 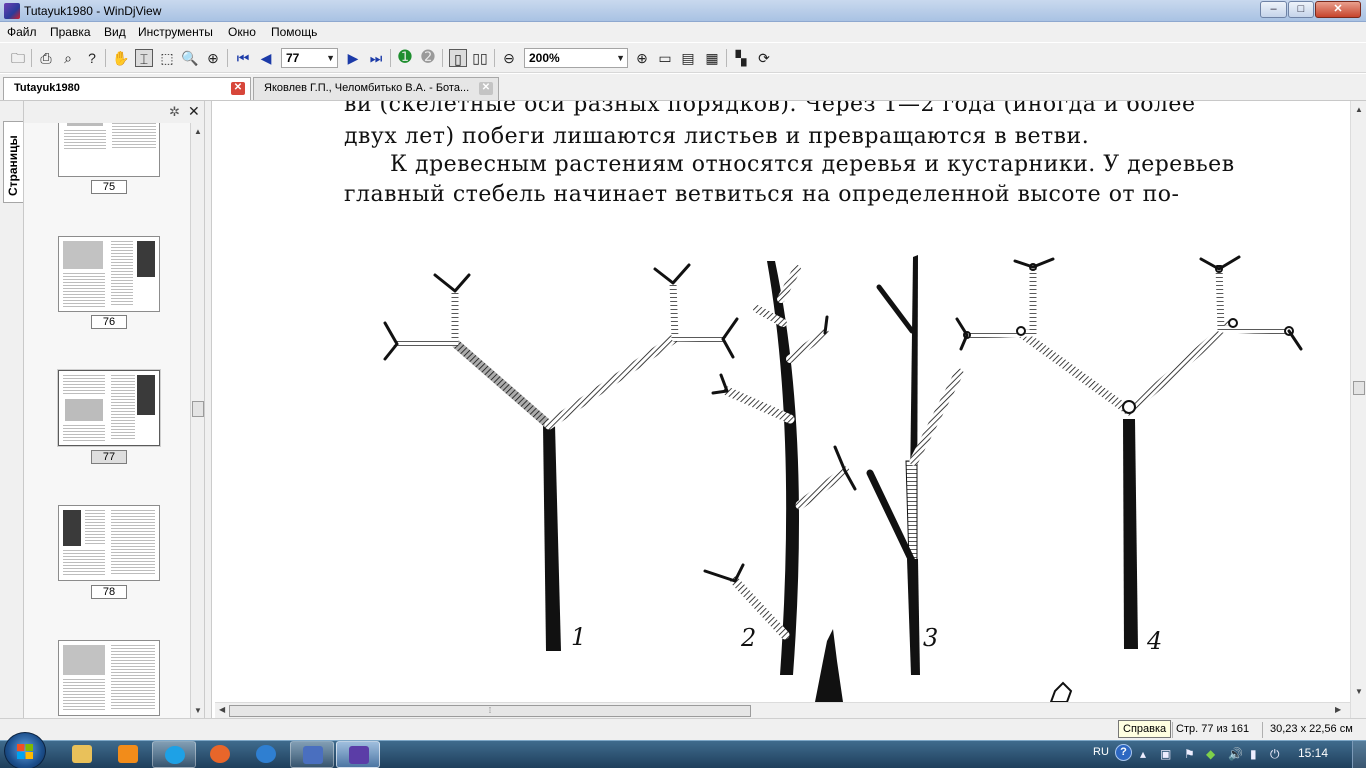 I want to click on minimize-button: –, so click(x=1273, y=9).